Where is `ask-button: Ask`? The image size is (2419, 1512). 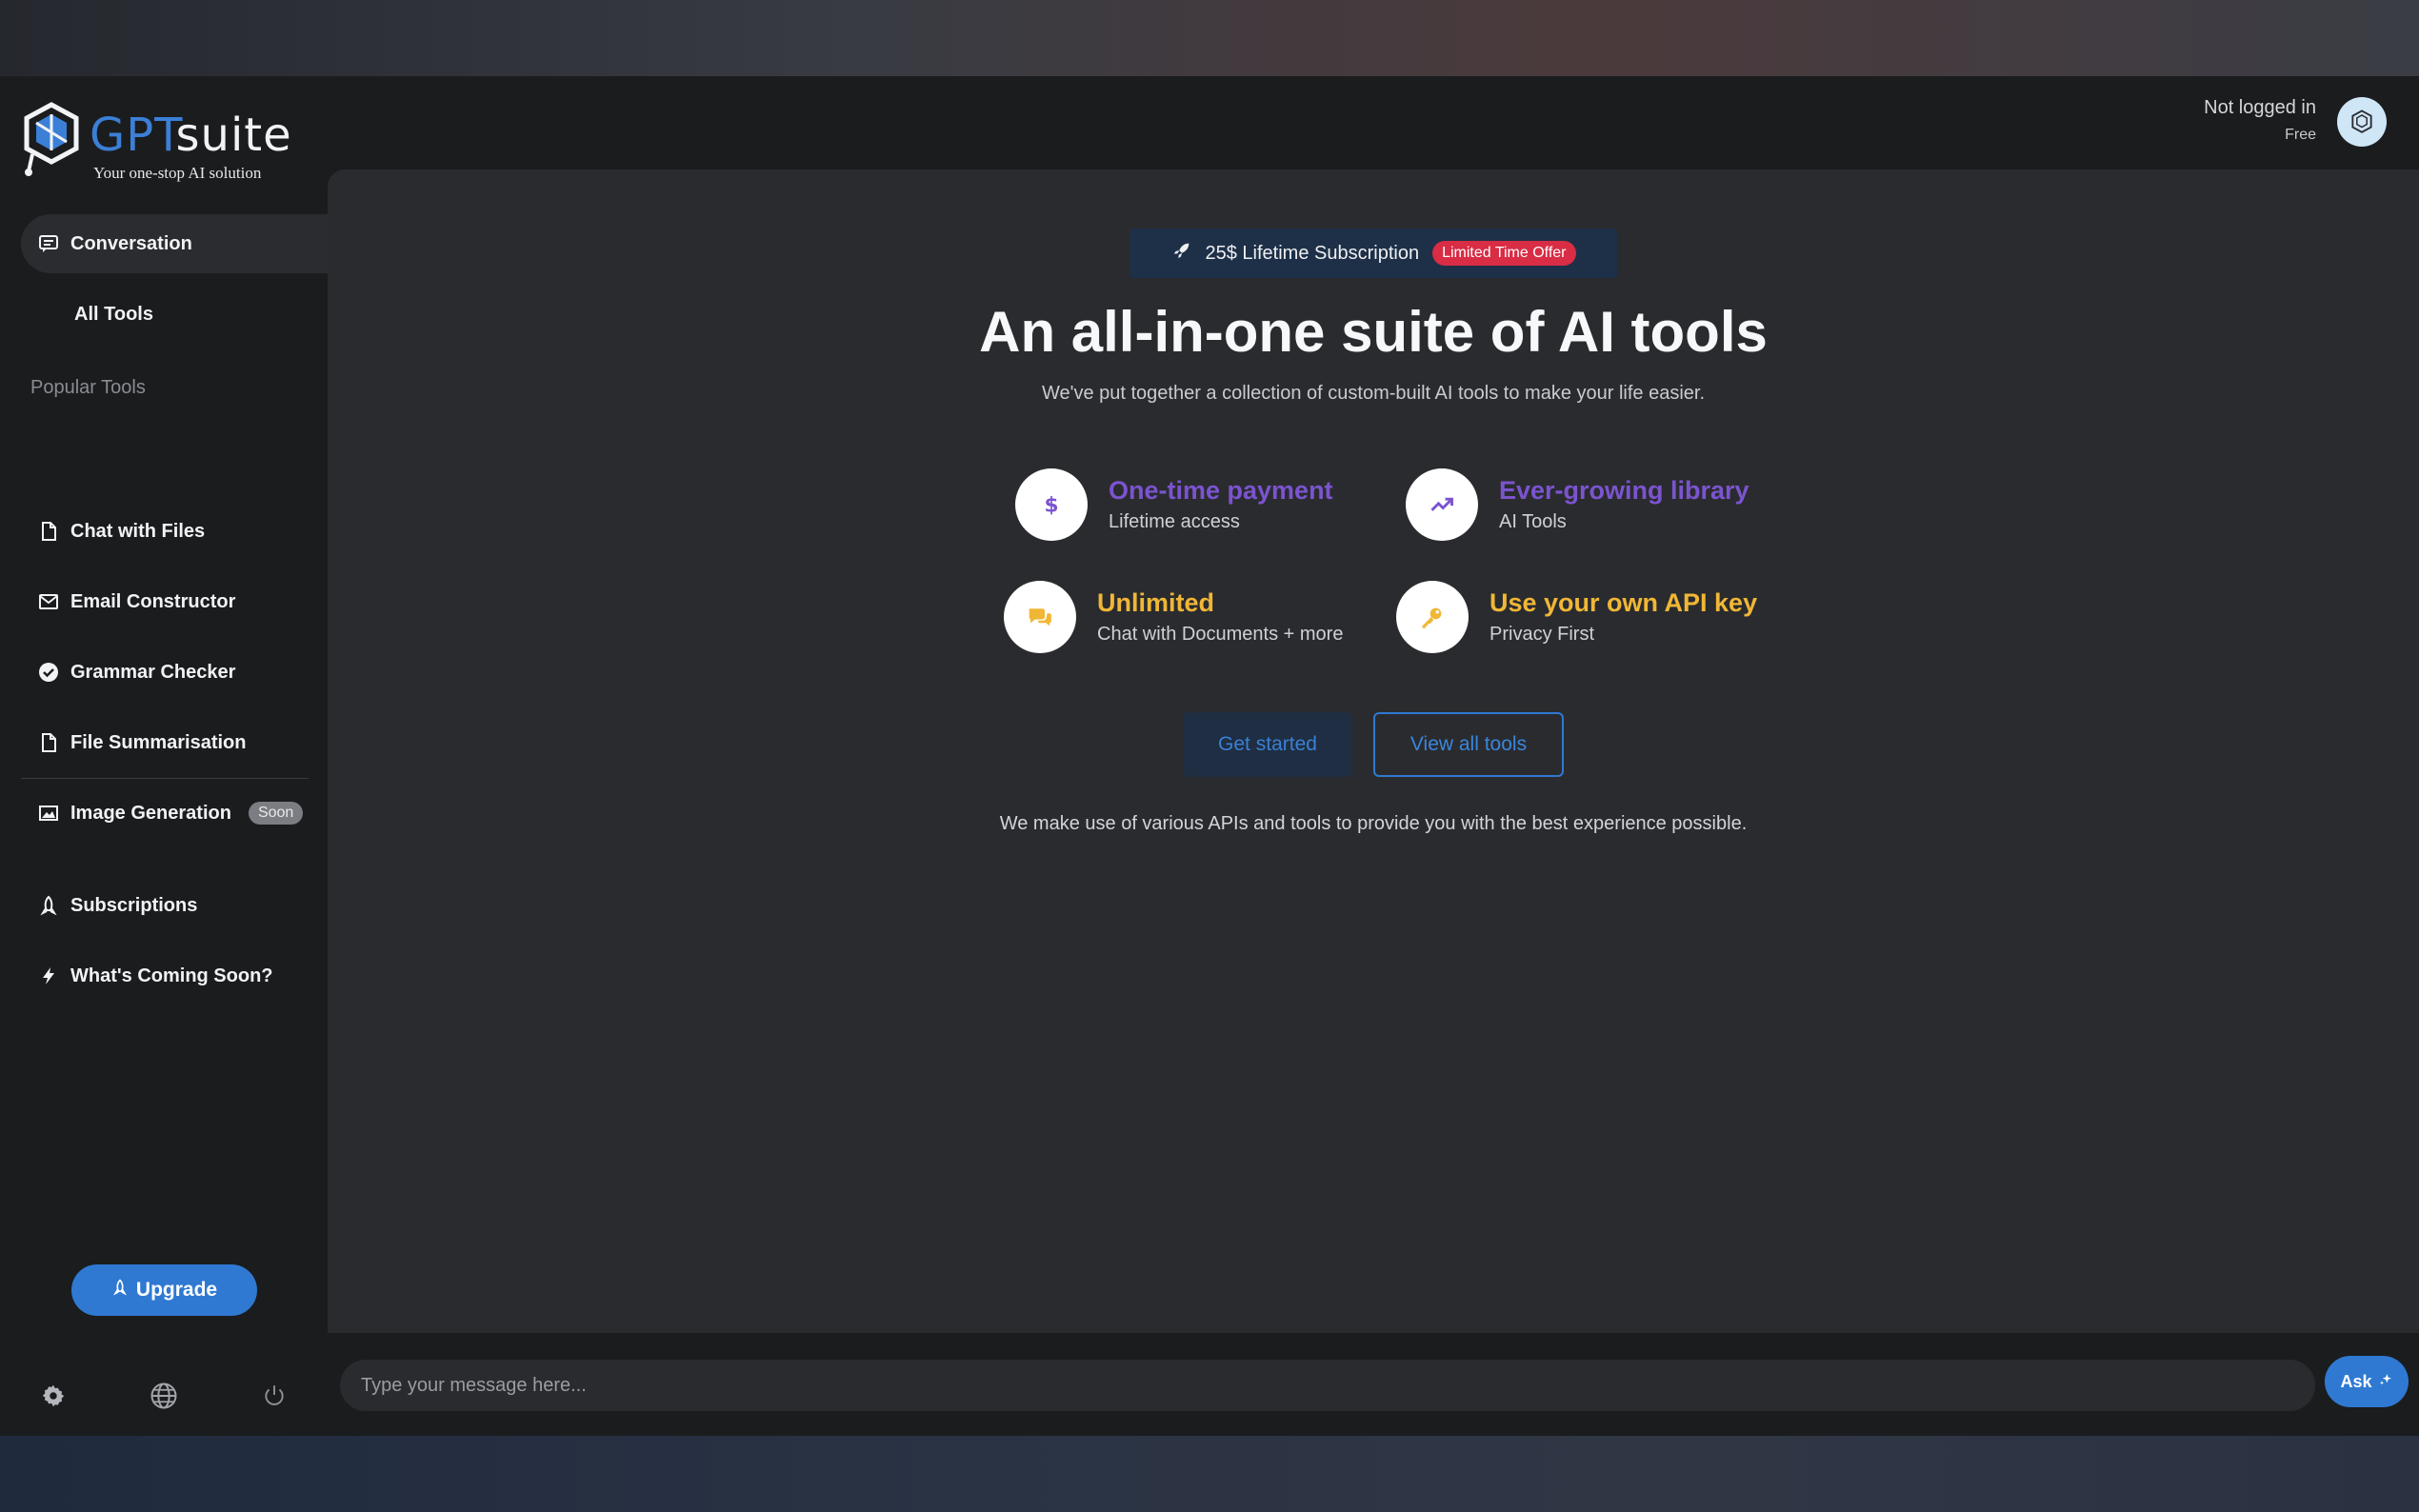 ask-button: Ask is located at coordinates (2367, 1381).